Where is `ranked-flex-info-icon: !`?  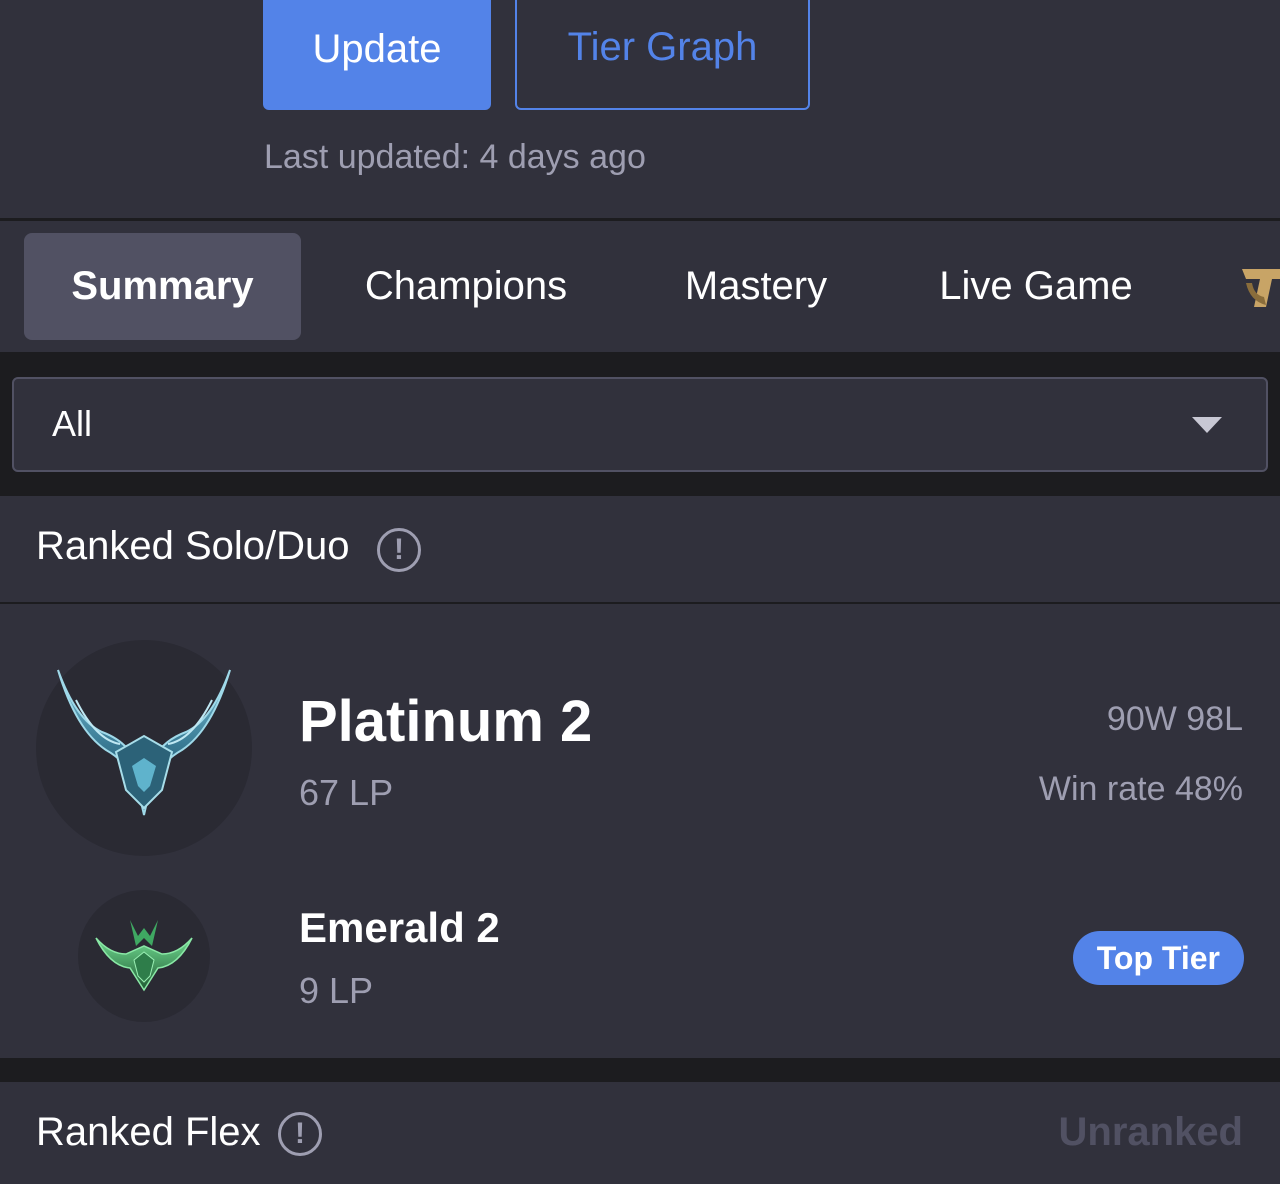 ranked-flex-info-icon: ! is located at coordinates (300, 1134).